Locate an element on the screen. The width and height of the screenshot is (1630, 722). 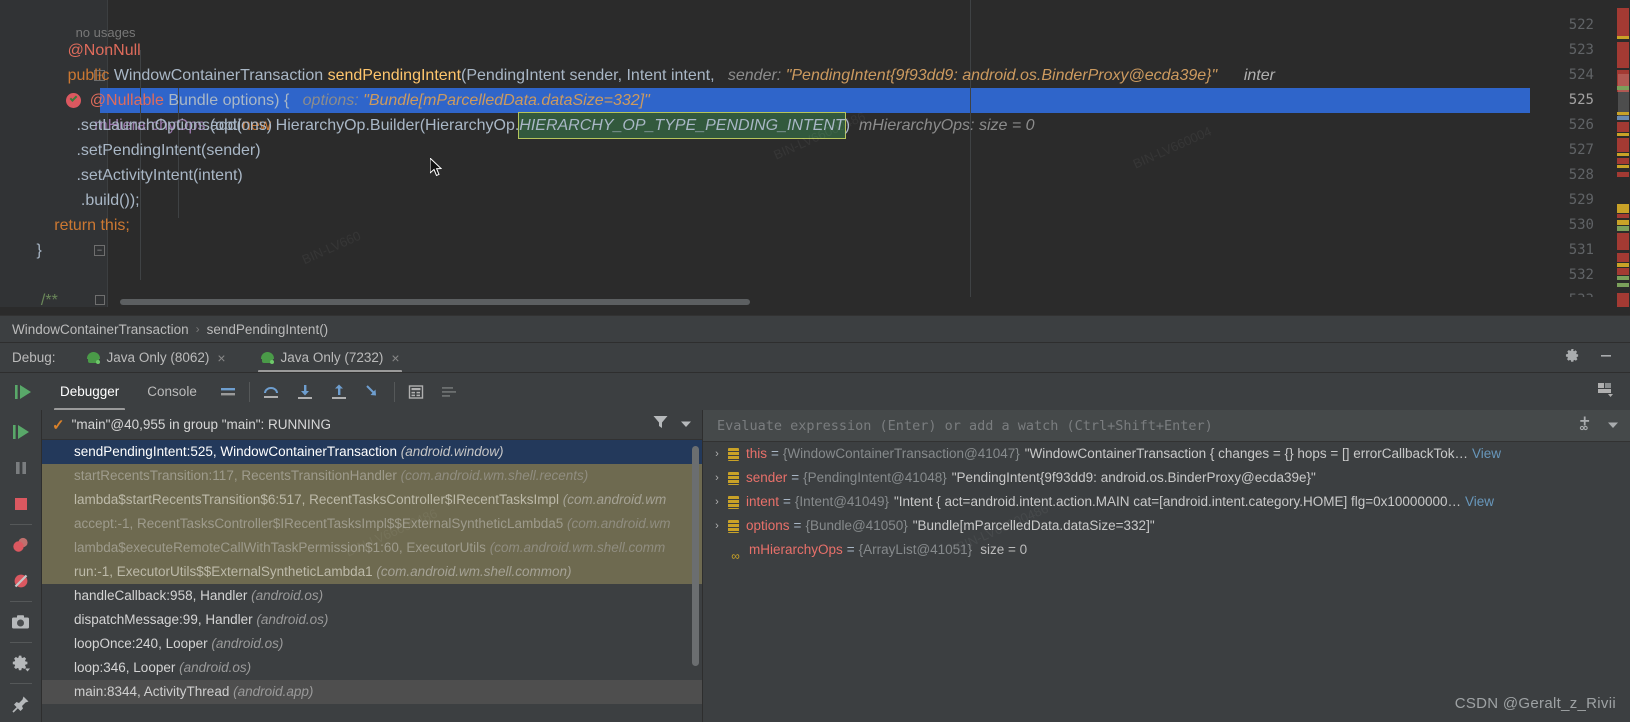
force-step-into-icon is located at coordinates (373, 392).